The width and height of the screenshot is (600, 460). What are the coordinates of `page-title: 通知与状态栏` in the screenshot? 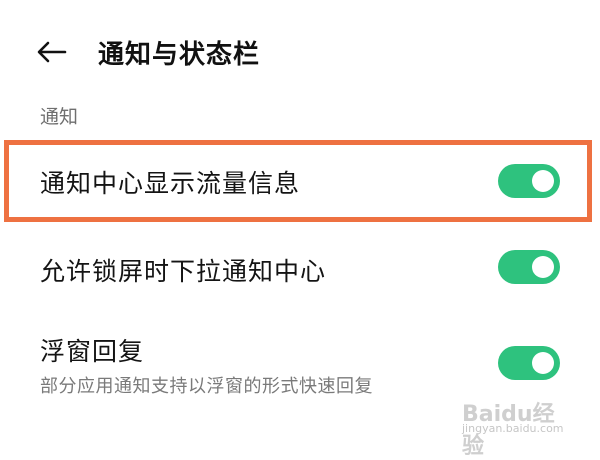 It's located at (179, 55).